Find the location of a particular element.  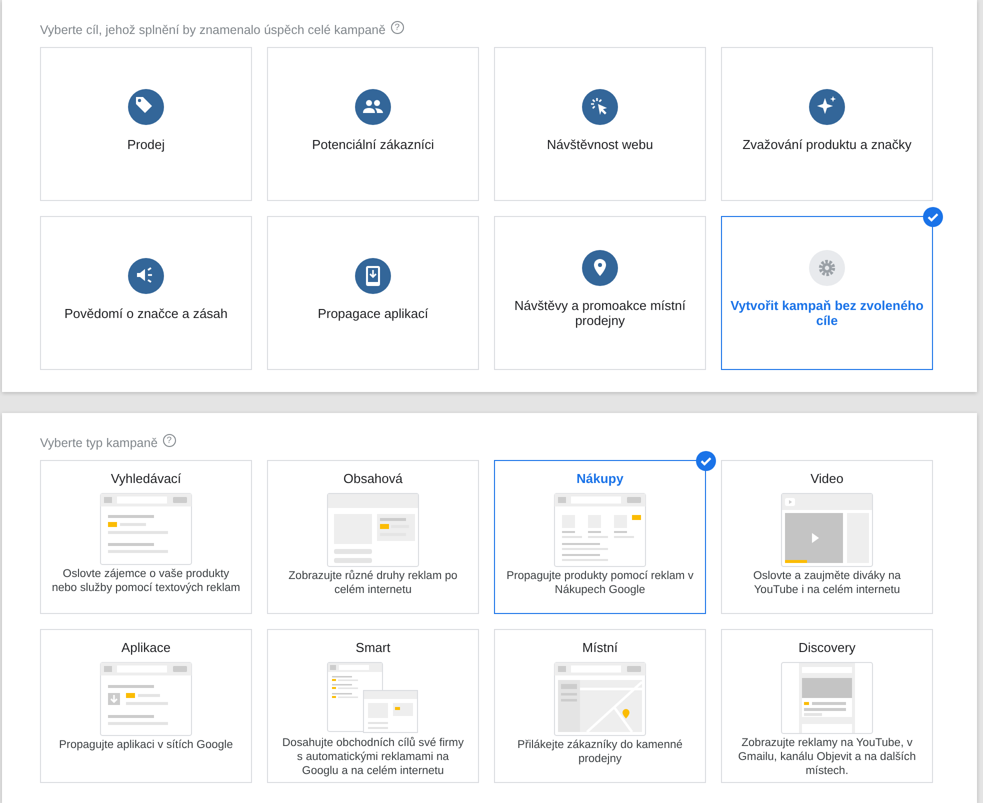

section-title: Vyberte typ kampaně is located at coordinates (99, 443).